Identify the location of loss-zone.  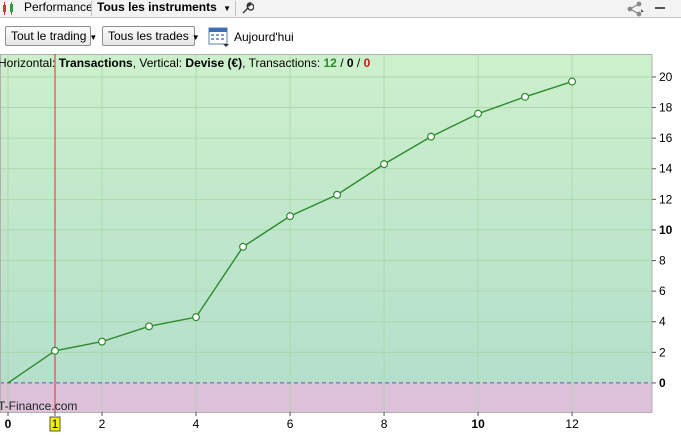
(326, 397).